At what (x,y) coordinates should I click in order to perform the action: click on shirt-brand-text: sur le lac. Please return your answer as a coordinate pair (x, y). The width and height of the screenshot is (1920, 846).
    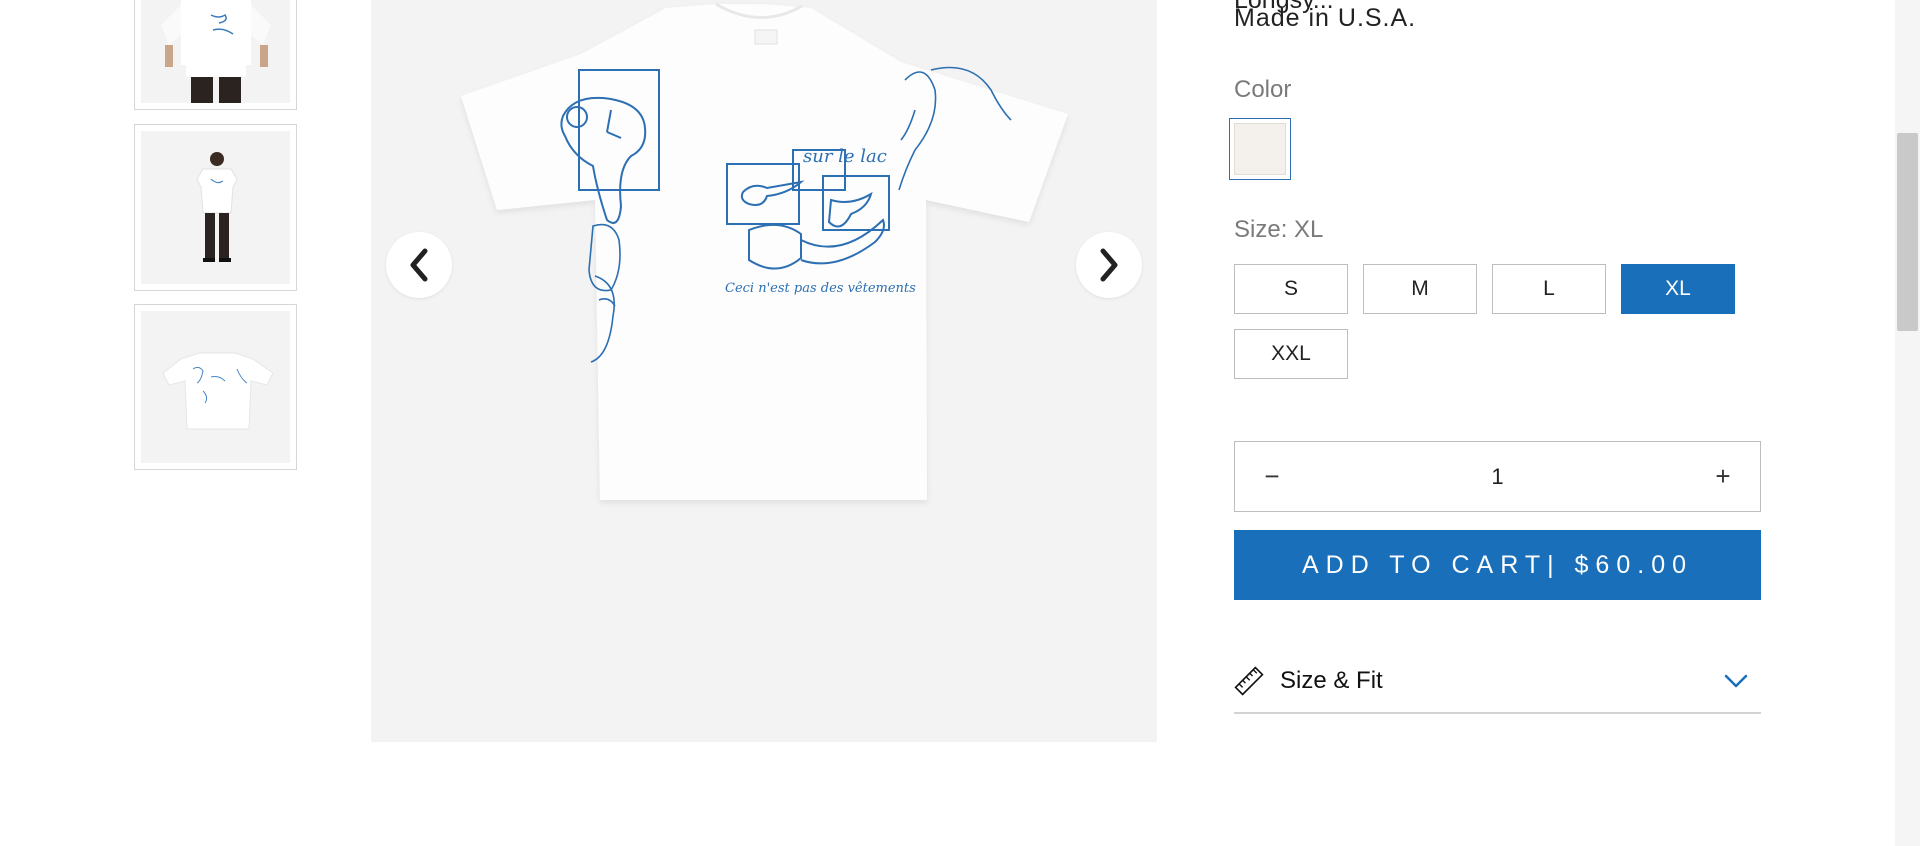
    Looking at the image, I should click on (845, 156).